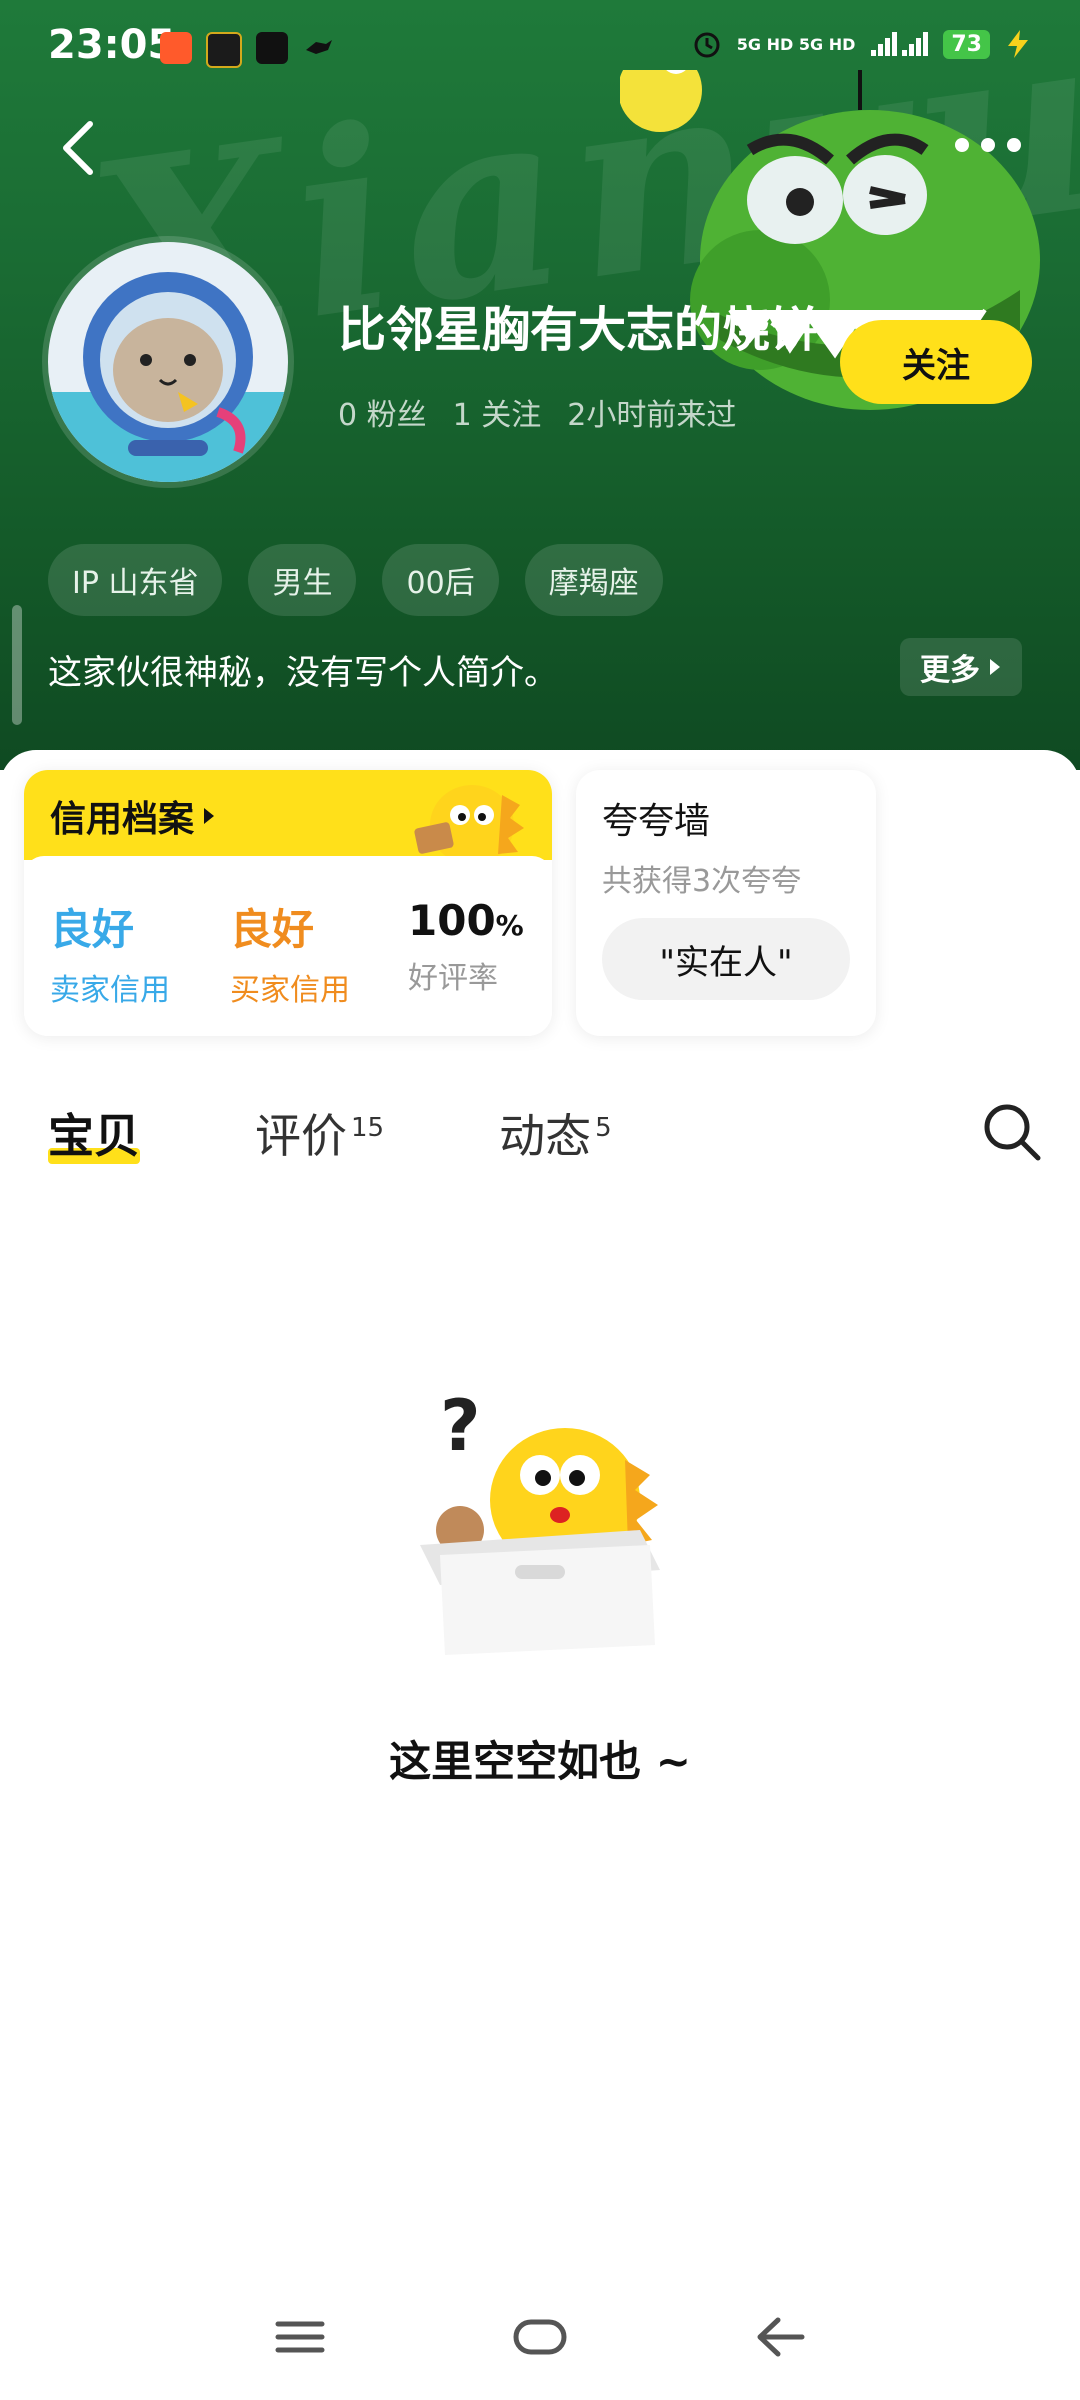 The width and height of the screenshot is (1080, 2400). I want to click on praise-wall-card: 夸夸墙 共获得3次夸夸 "实在人", so click(726, 903).